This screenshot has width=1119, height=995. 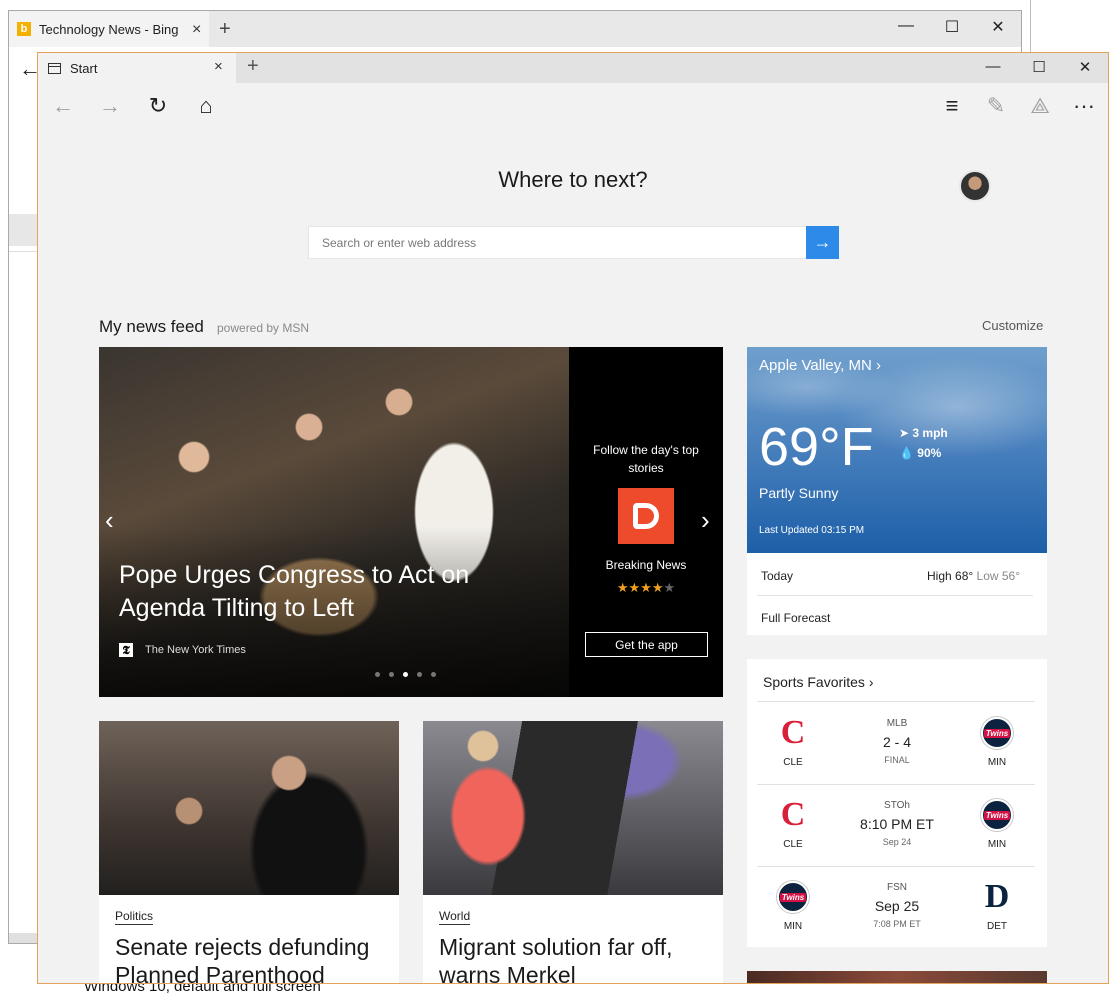 I want to click on game-league: STOh, so click(x=897, y=805).